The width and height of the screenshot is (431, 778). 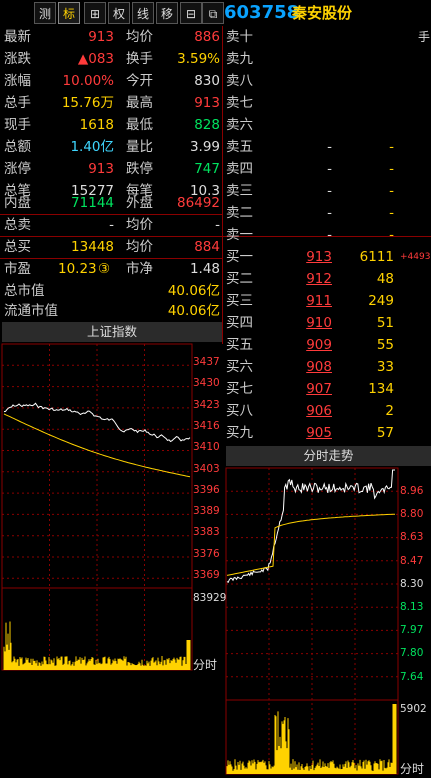 I want to click on quote-row: 最新 913 均价 886, so click(x=111, y=37).